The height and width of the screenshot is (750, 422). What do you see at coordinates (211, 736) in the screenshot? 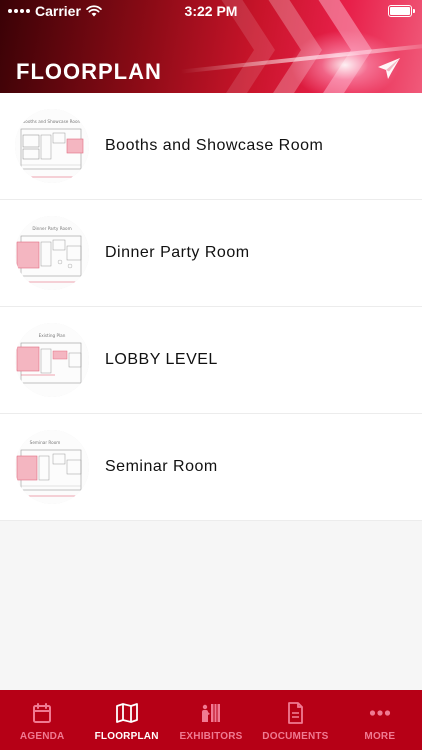
I see `tab-label: EXHIBITORS` at bounding box center [211, 736].